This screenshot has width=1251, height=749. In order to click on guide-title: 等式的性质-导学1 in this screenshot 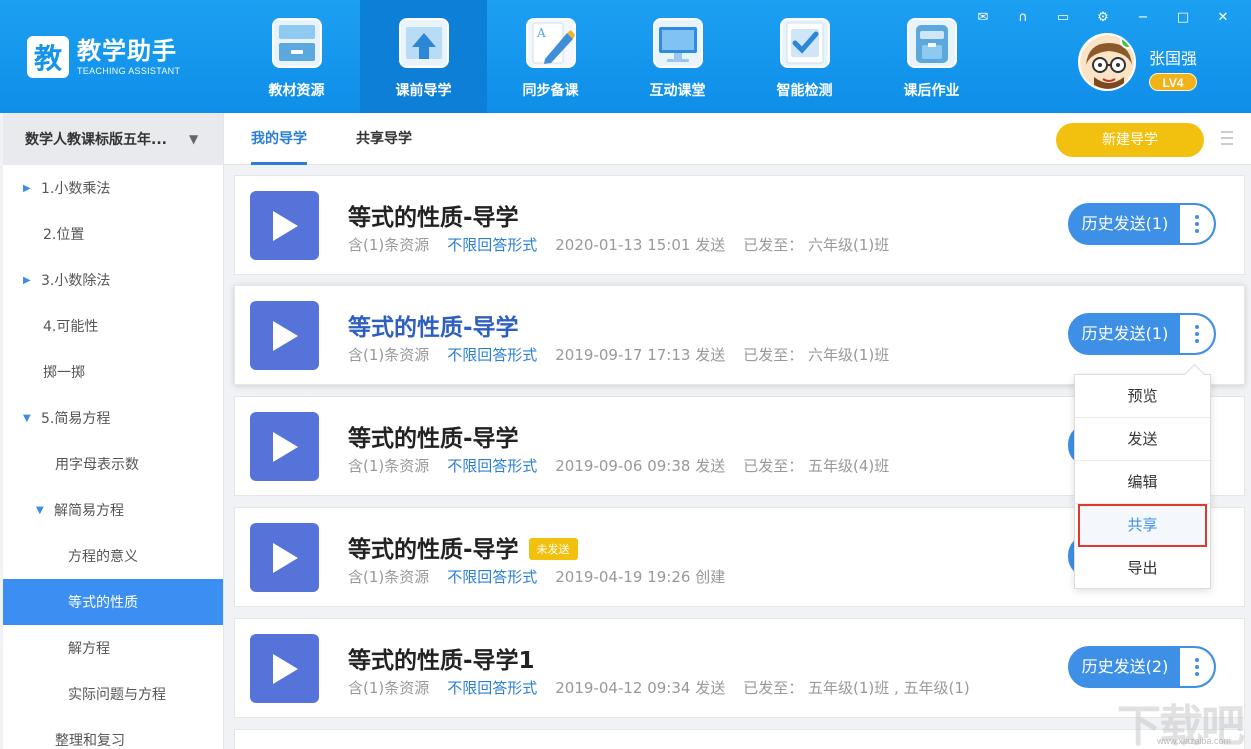, I will do `click(441, 658)`.